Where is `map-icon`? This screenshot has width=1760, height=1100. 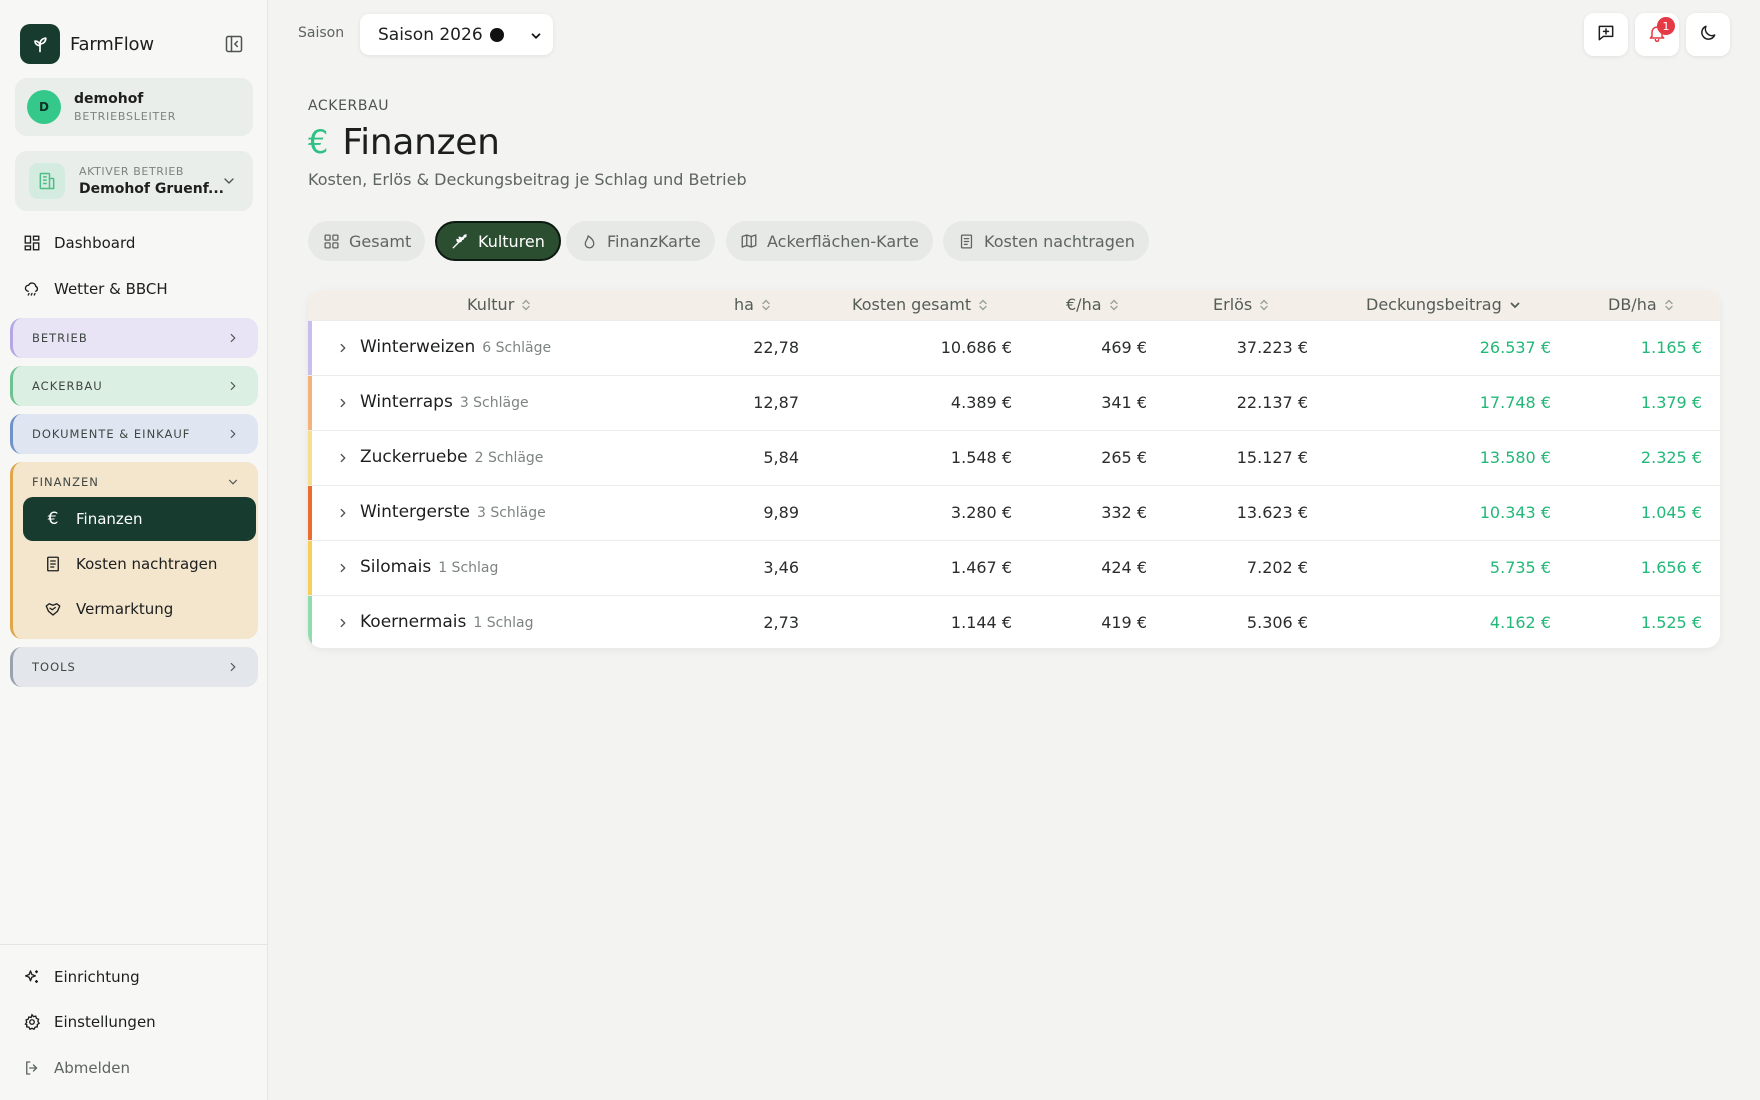 map-icon is located at coordinates (749, 241).